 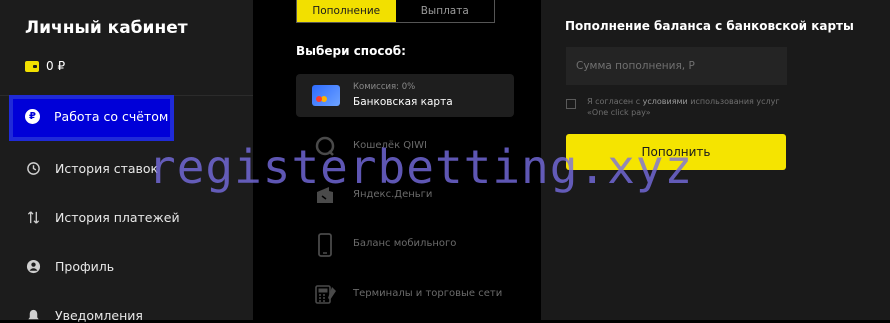 I want to click on method-mobile-balance: Баланс мобильного, so click(x=405, y=245).